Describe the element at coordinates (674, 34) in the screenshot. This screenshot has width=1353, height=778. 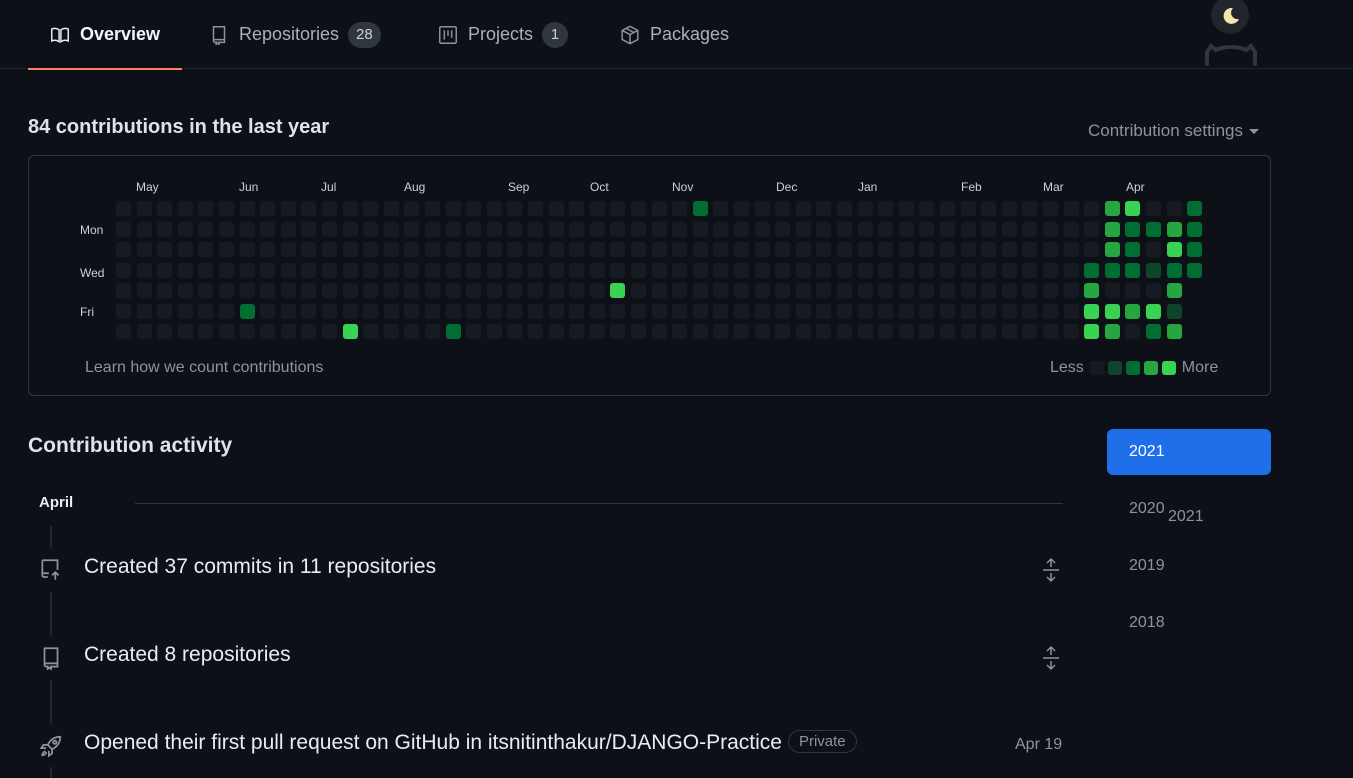
I see `tab-packages: Packages` at that location.